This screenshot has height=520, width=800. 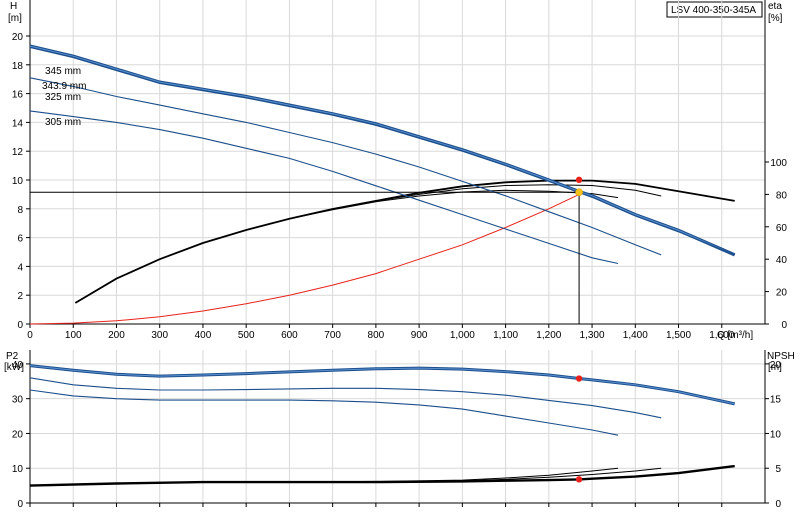 What do you see at coordinates (419, 335) in the screenshot?
I see `x-tick-label: 900` at bounding box center [419, 335].